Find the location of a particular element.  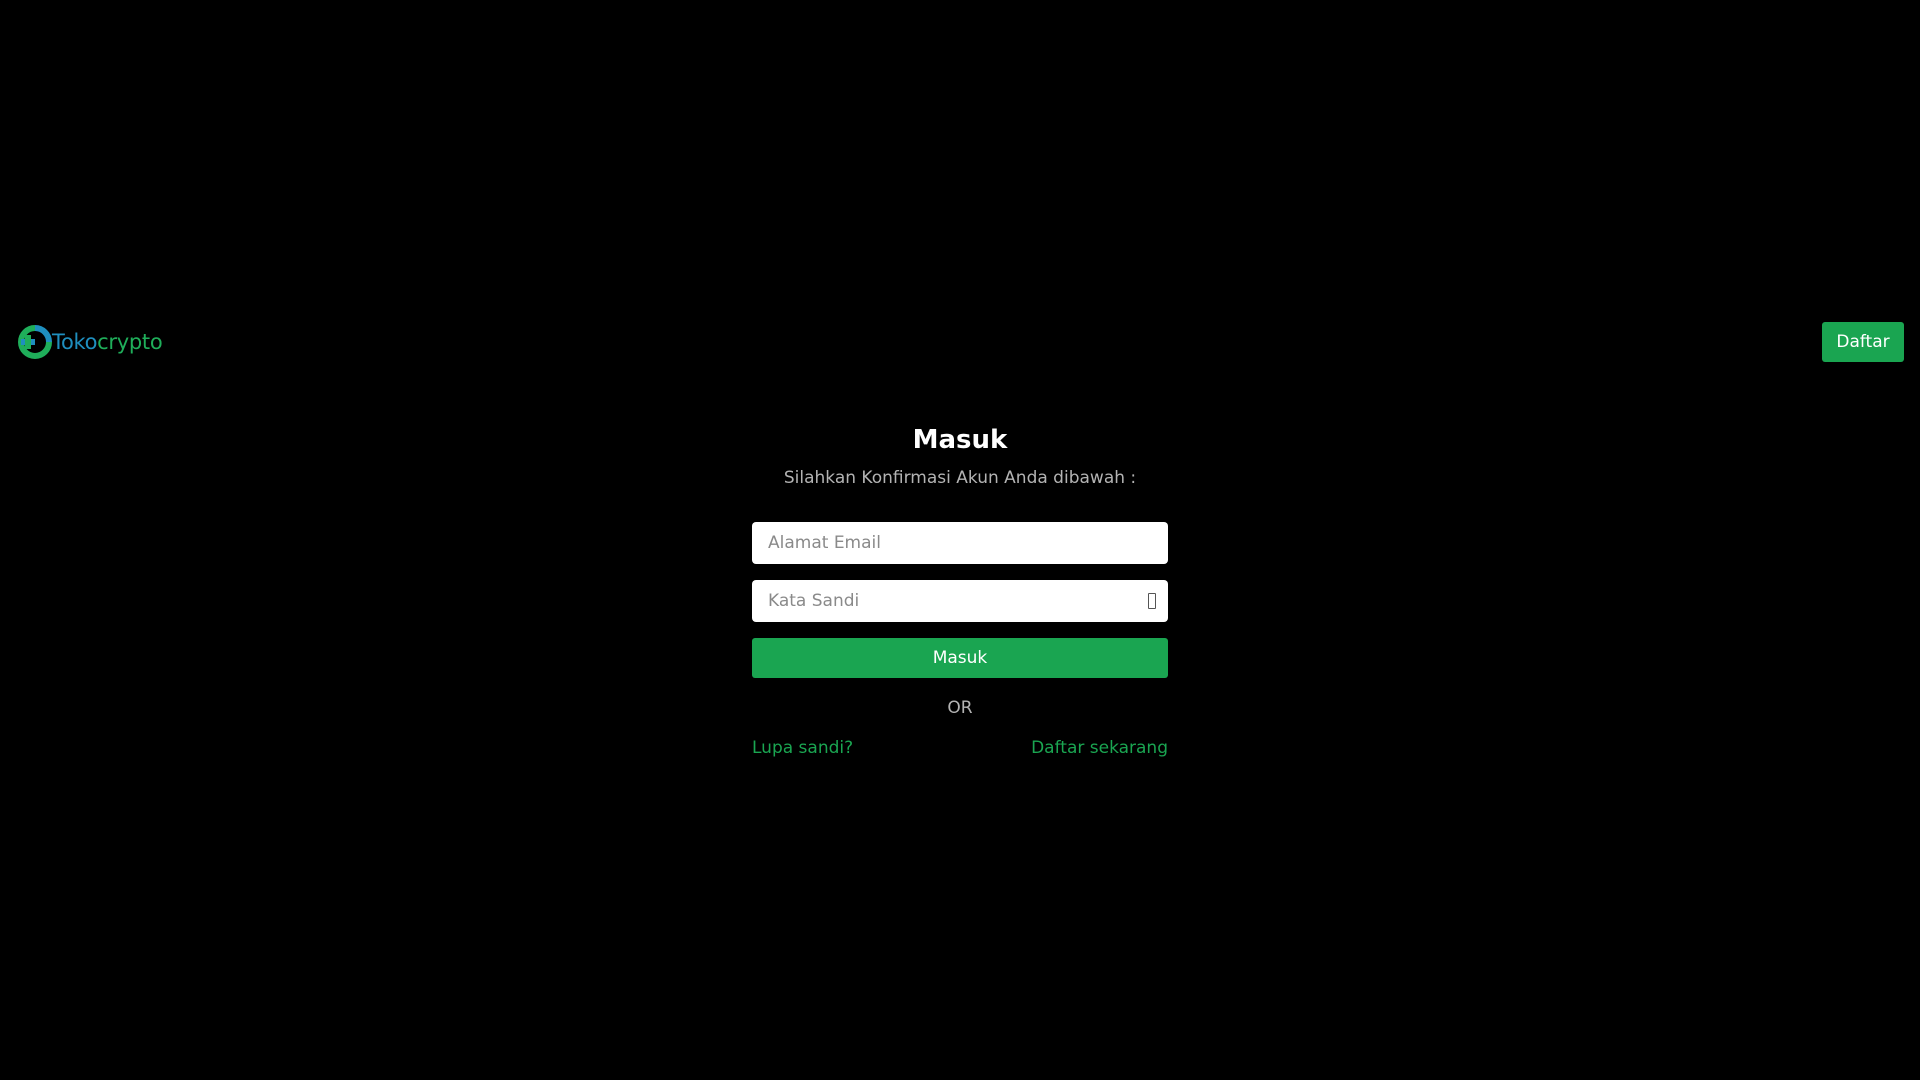

tokocrypto-logo-icon is located at coordinates (35, 342).